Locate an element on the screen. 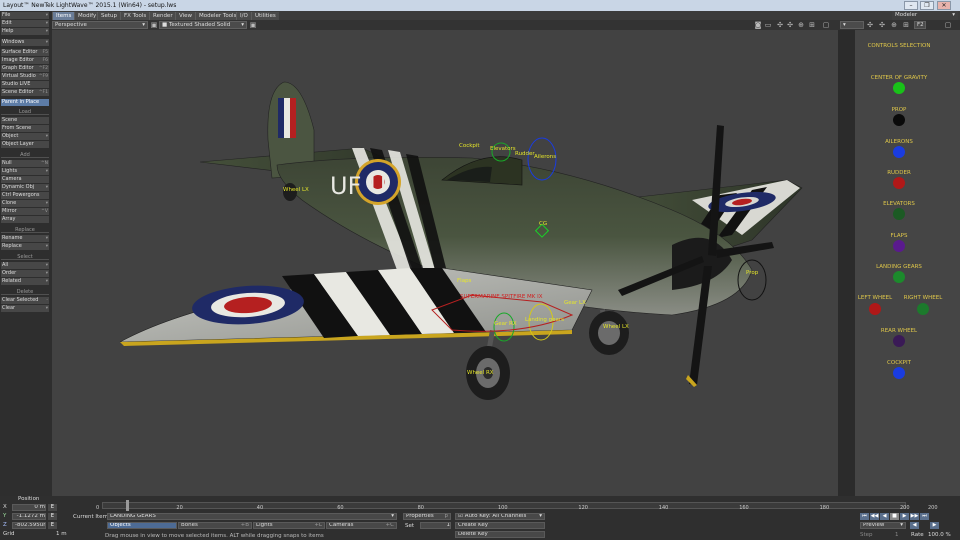 The height and width of the screenshot is (540, 960). select-related-button: Related ▾ is located at coordinates (25, 281).